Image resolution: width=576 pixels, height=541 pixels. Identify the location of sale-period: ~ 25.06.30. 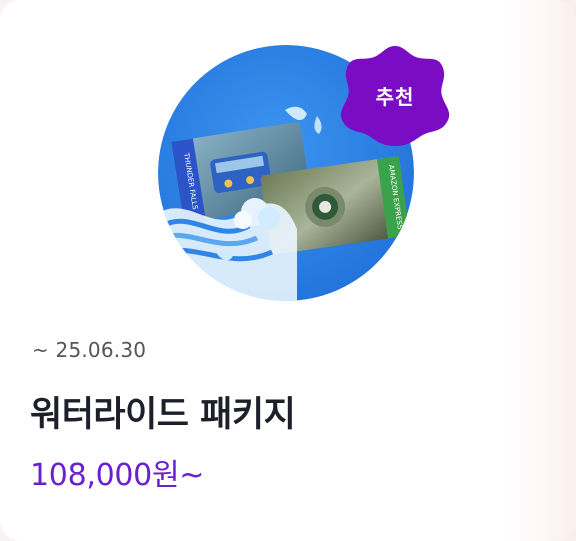
(89, 350).